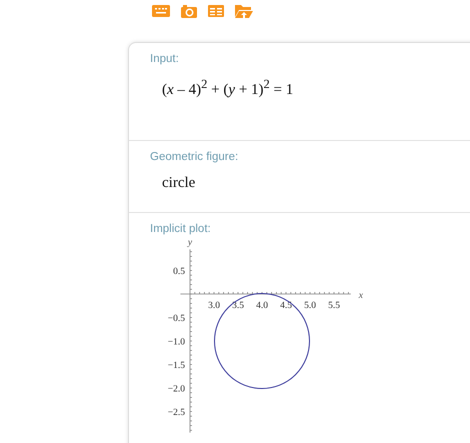 This screenshot has height=443, width=470. I want to click on tick-label: 4.5, so click(286, 306).